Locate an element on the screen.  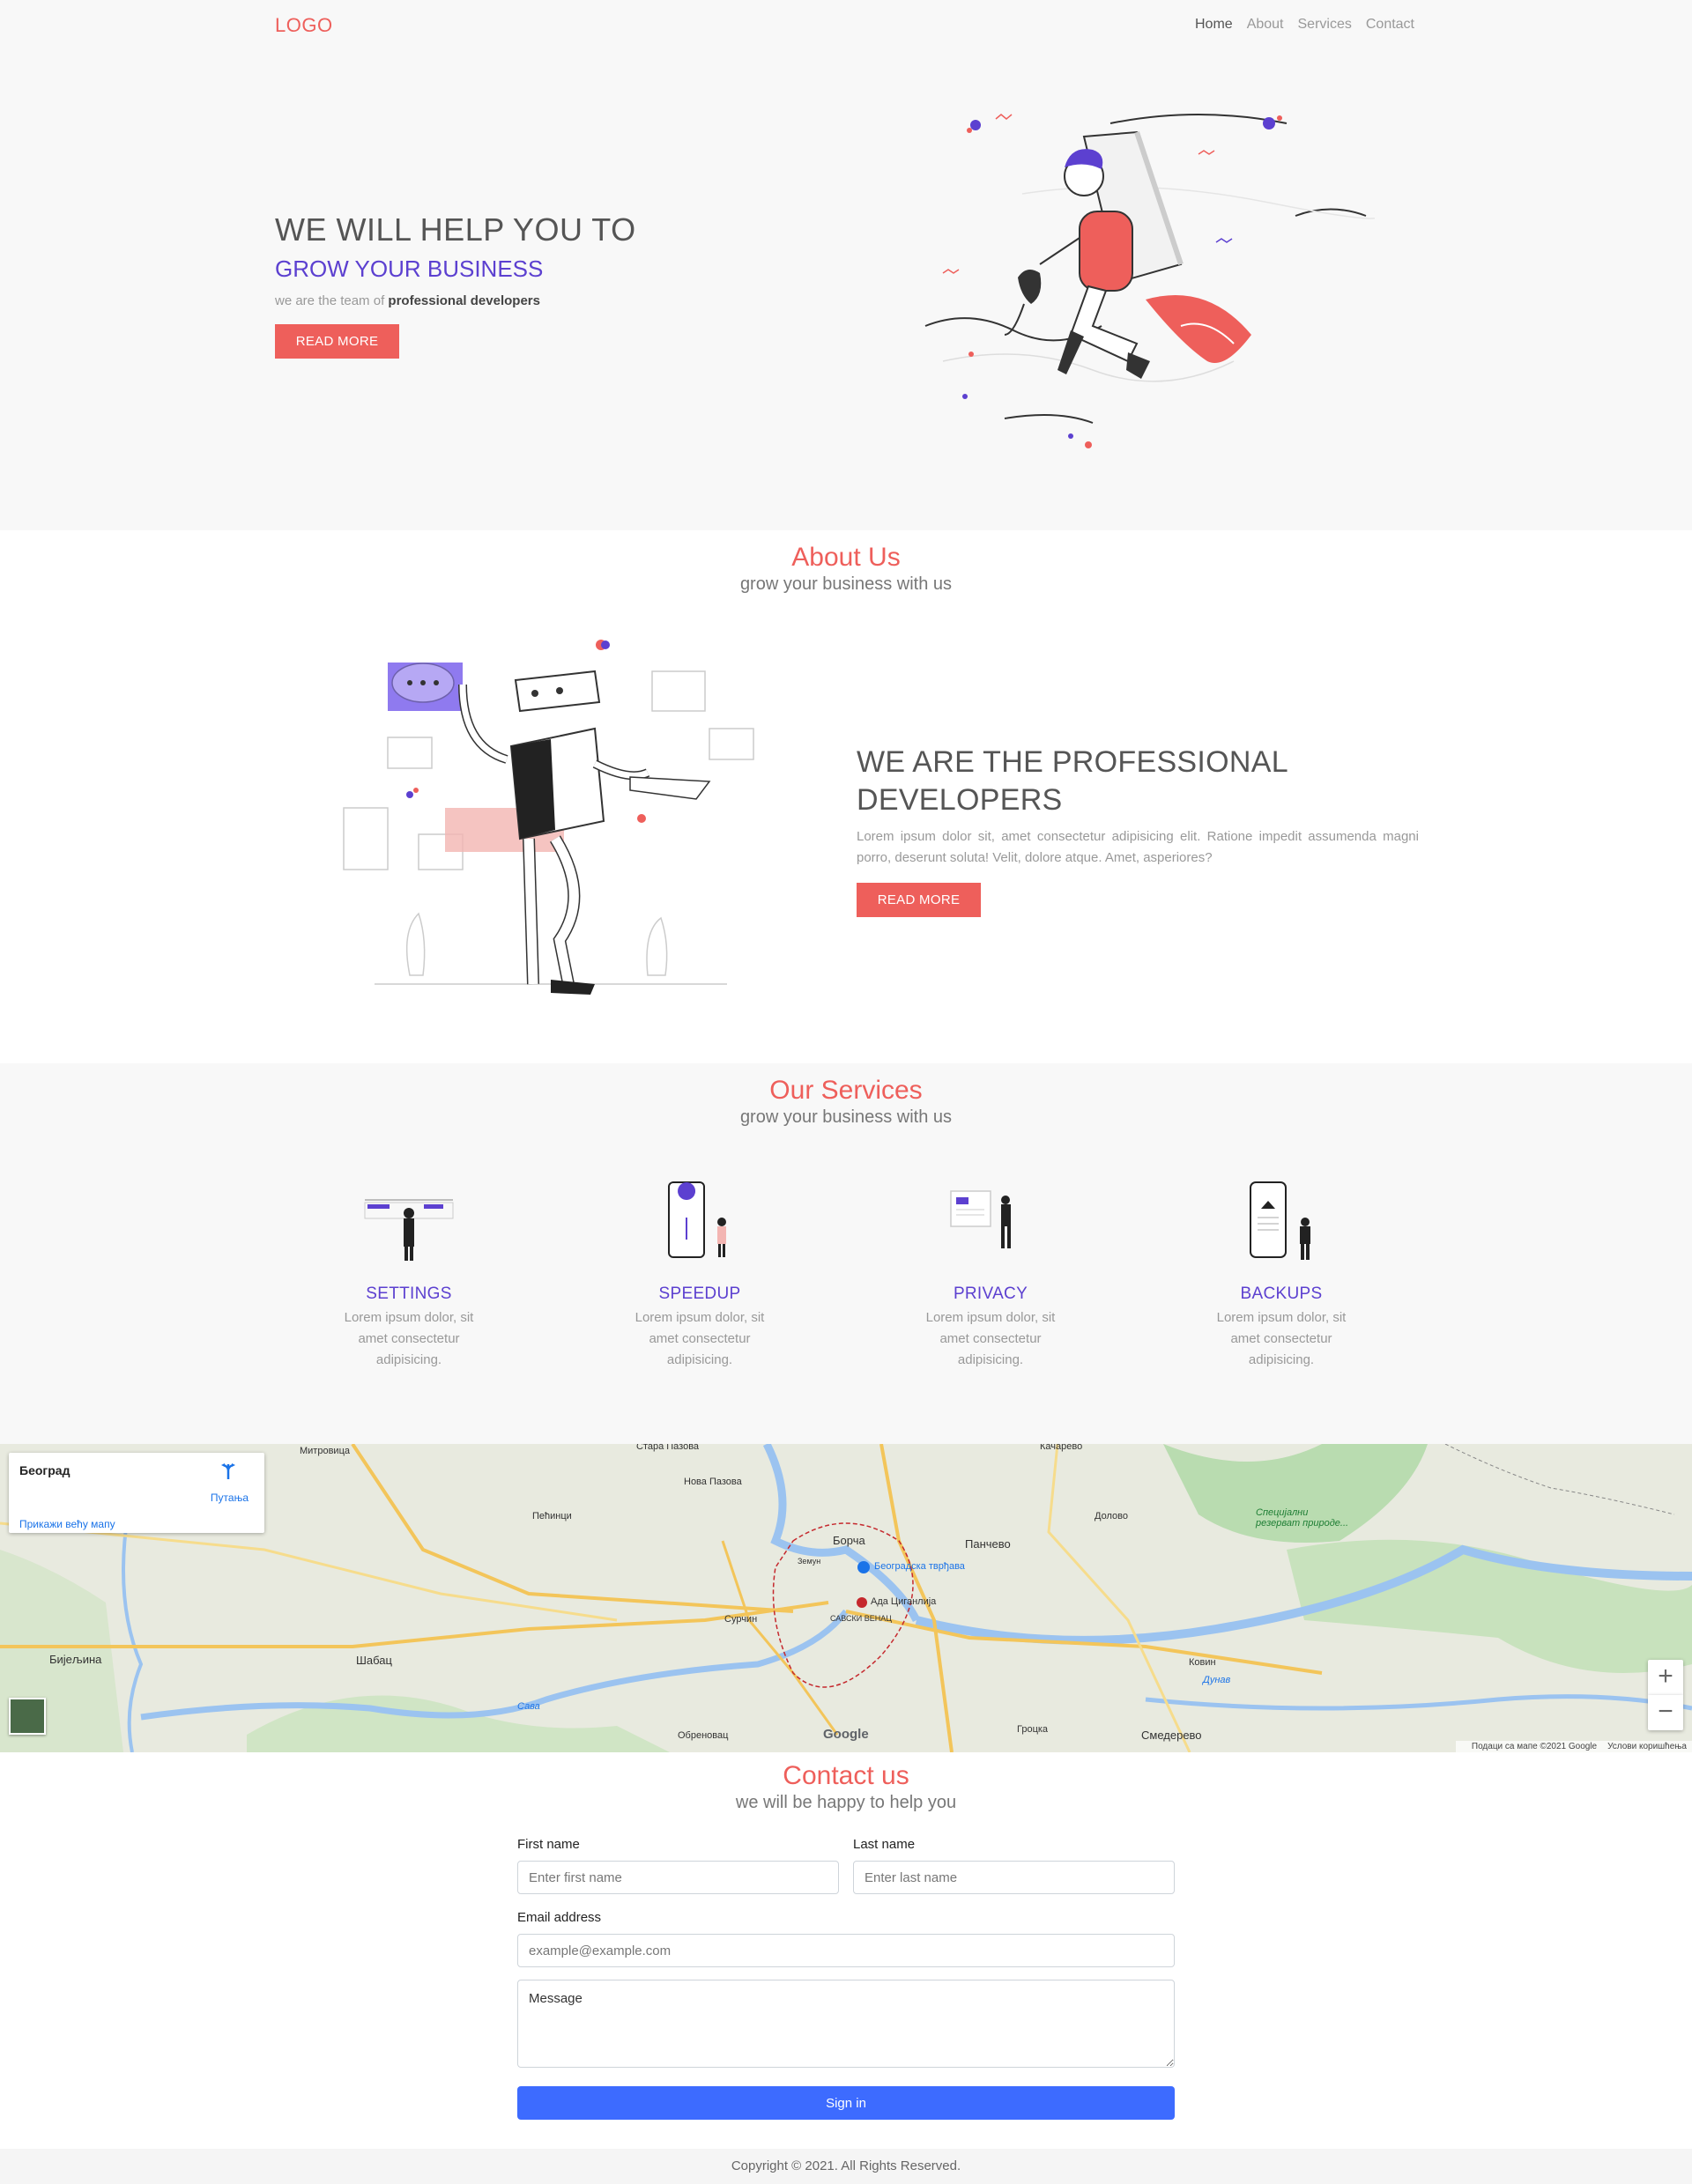
map-label-dolovo: Долово is located at coordinates (1111, 1516).